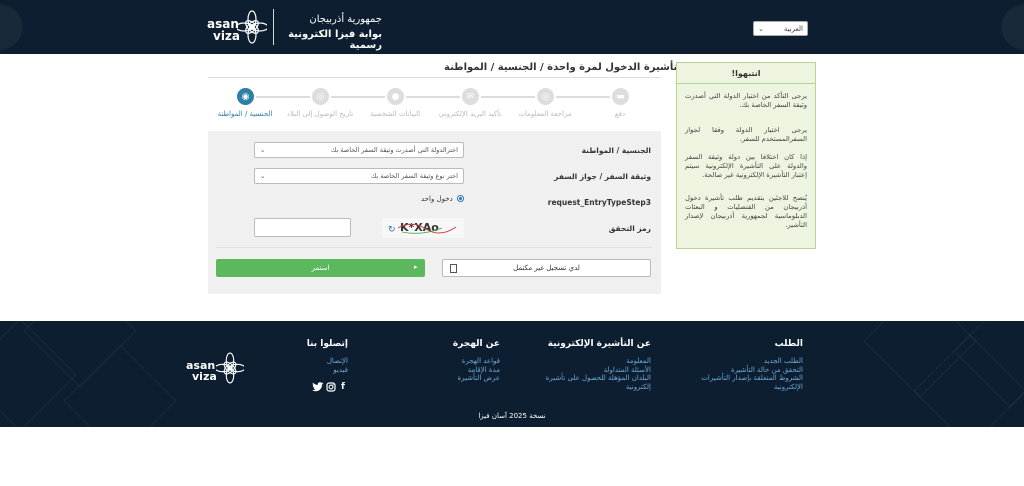  I want to click on footer-link-stay-duration: مدة الإقامة, so click(470, 370).